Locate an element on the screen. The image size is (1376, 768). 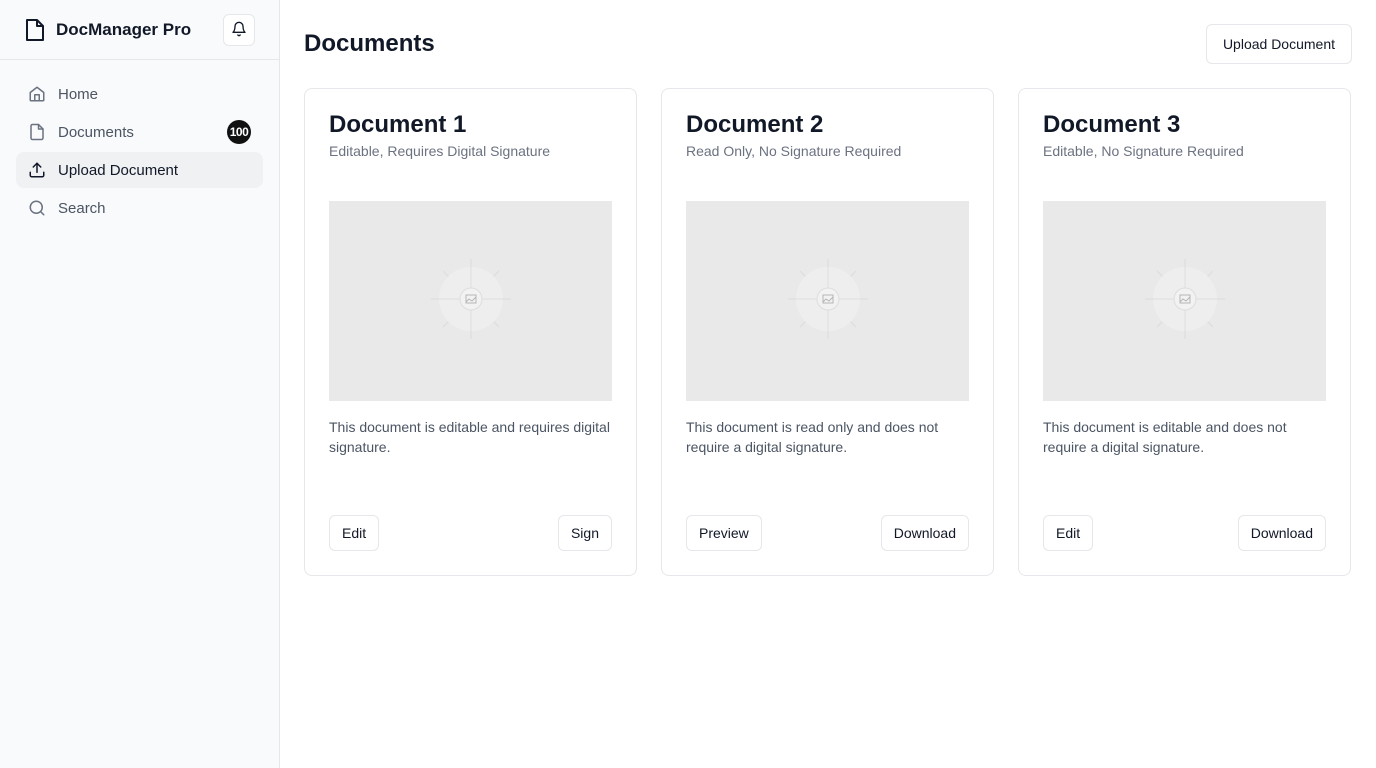
card-actions: Preview Download is located at coordinates (827, 533).